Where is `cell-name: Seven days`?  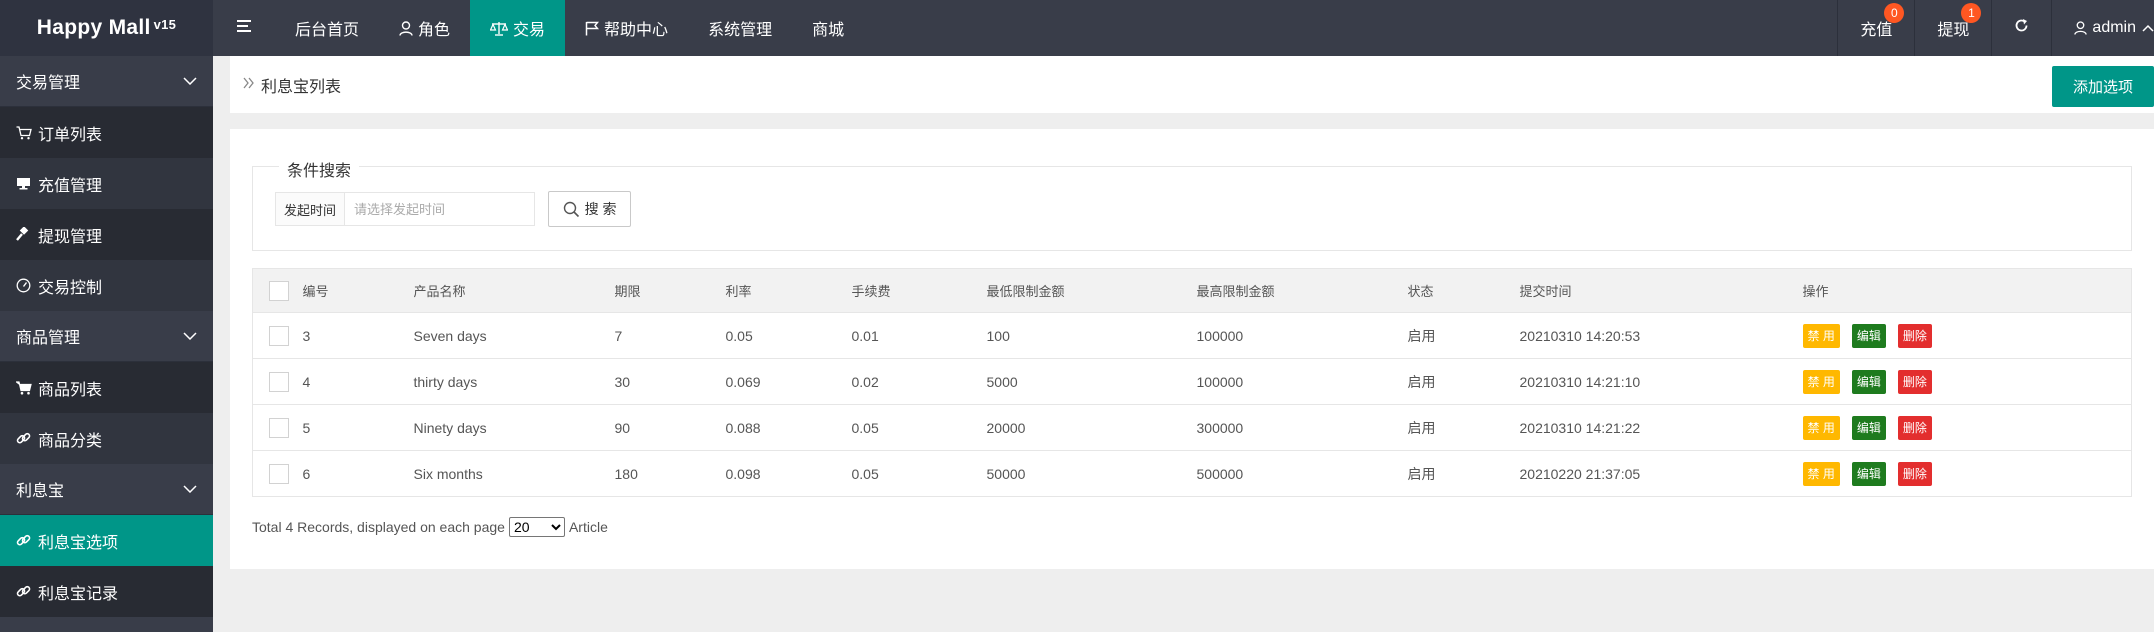 cell-name: Seven days is located at coordinates (514, 335).